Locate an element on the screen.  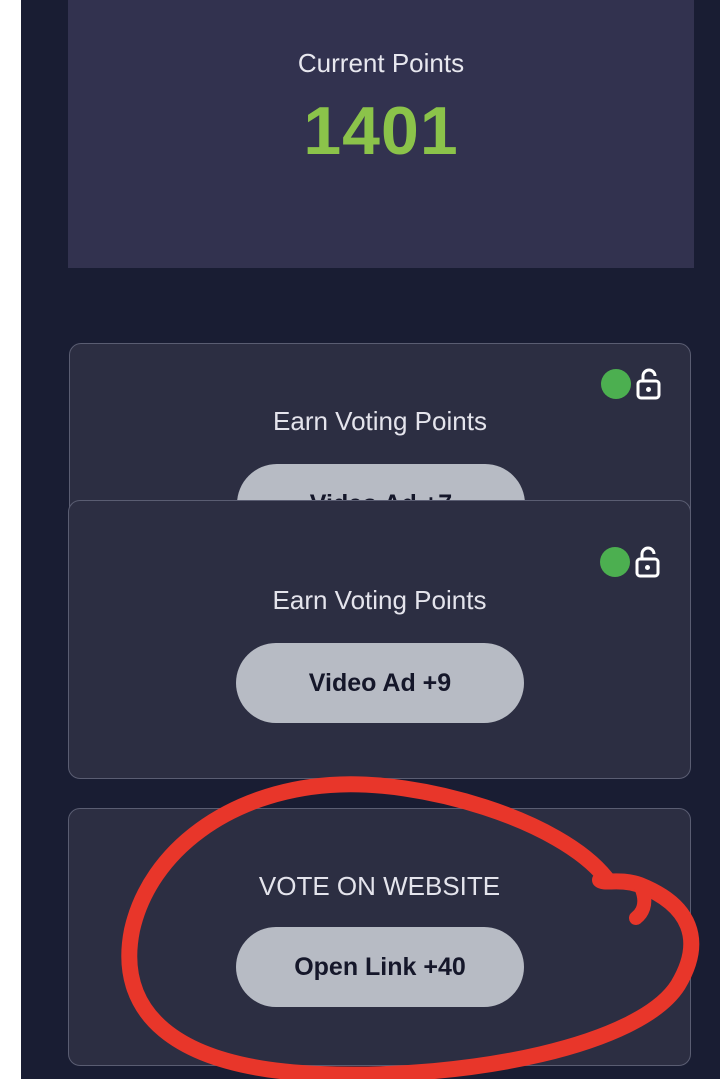
stitch-seam-left is located at coordinates (10, 541).